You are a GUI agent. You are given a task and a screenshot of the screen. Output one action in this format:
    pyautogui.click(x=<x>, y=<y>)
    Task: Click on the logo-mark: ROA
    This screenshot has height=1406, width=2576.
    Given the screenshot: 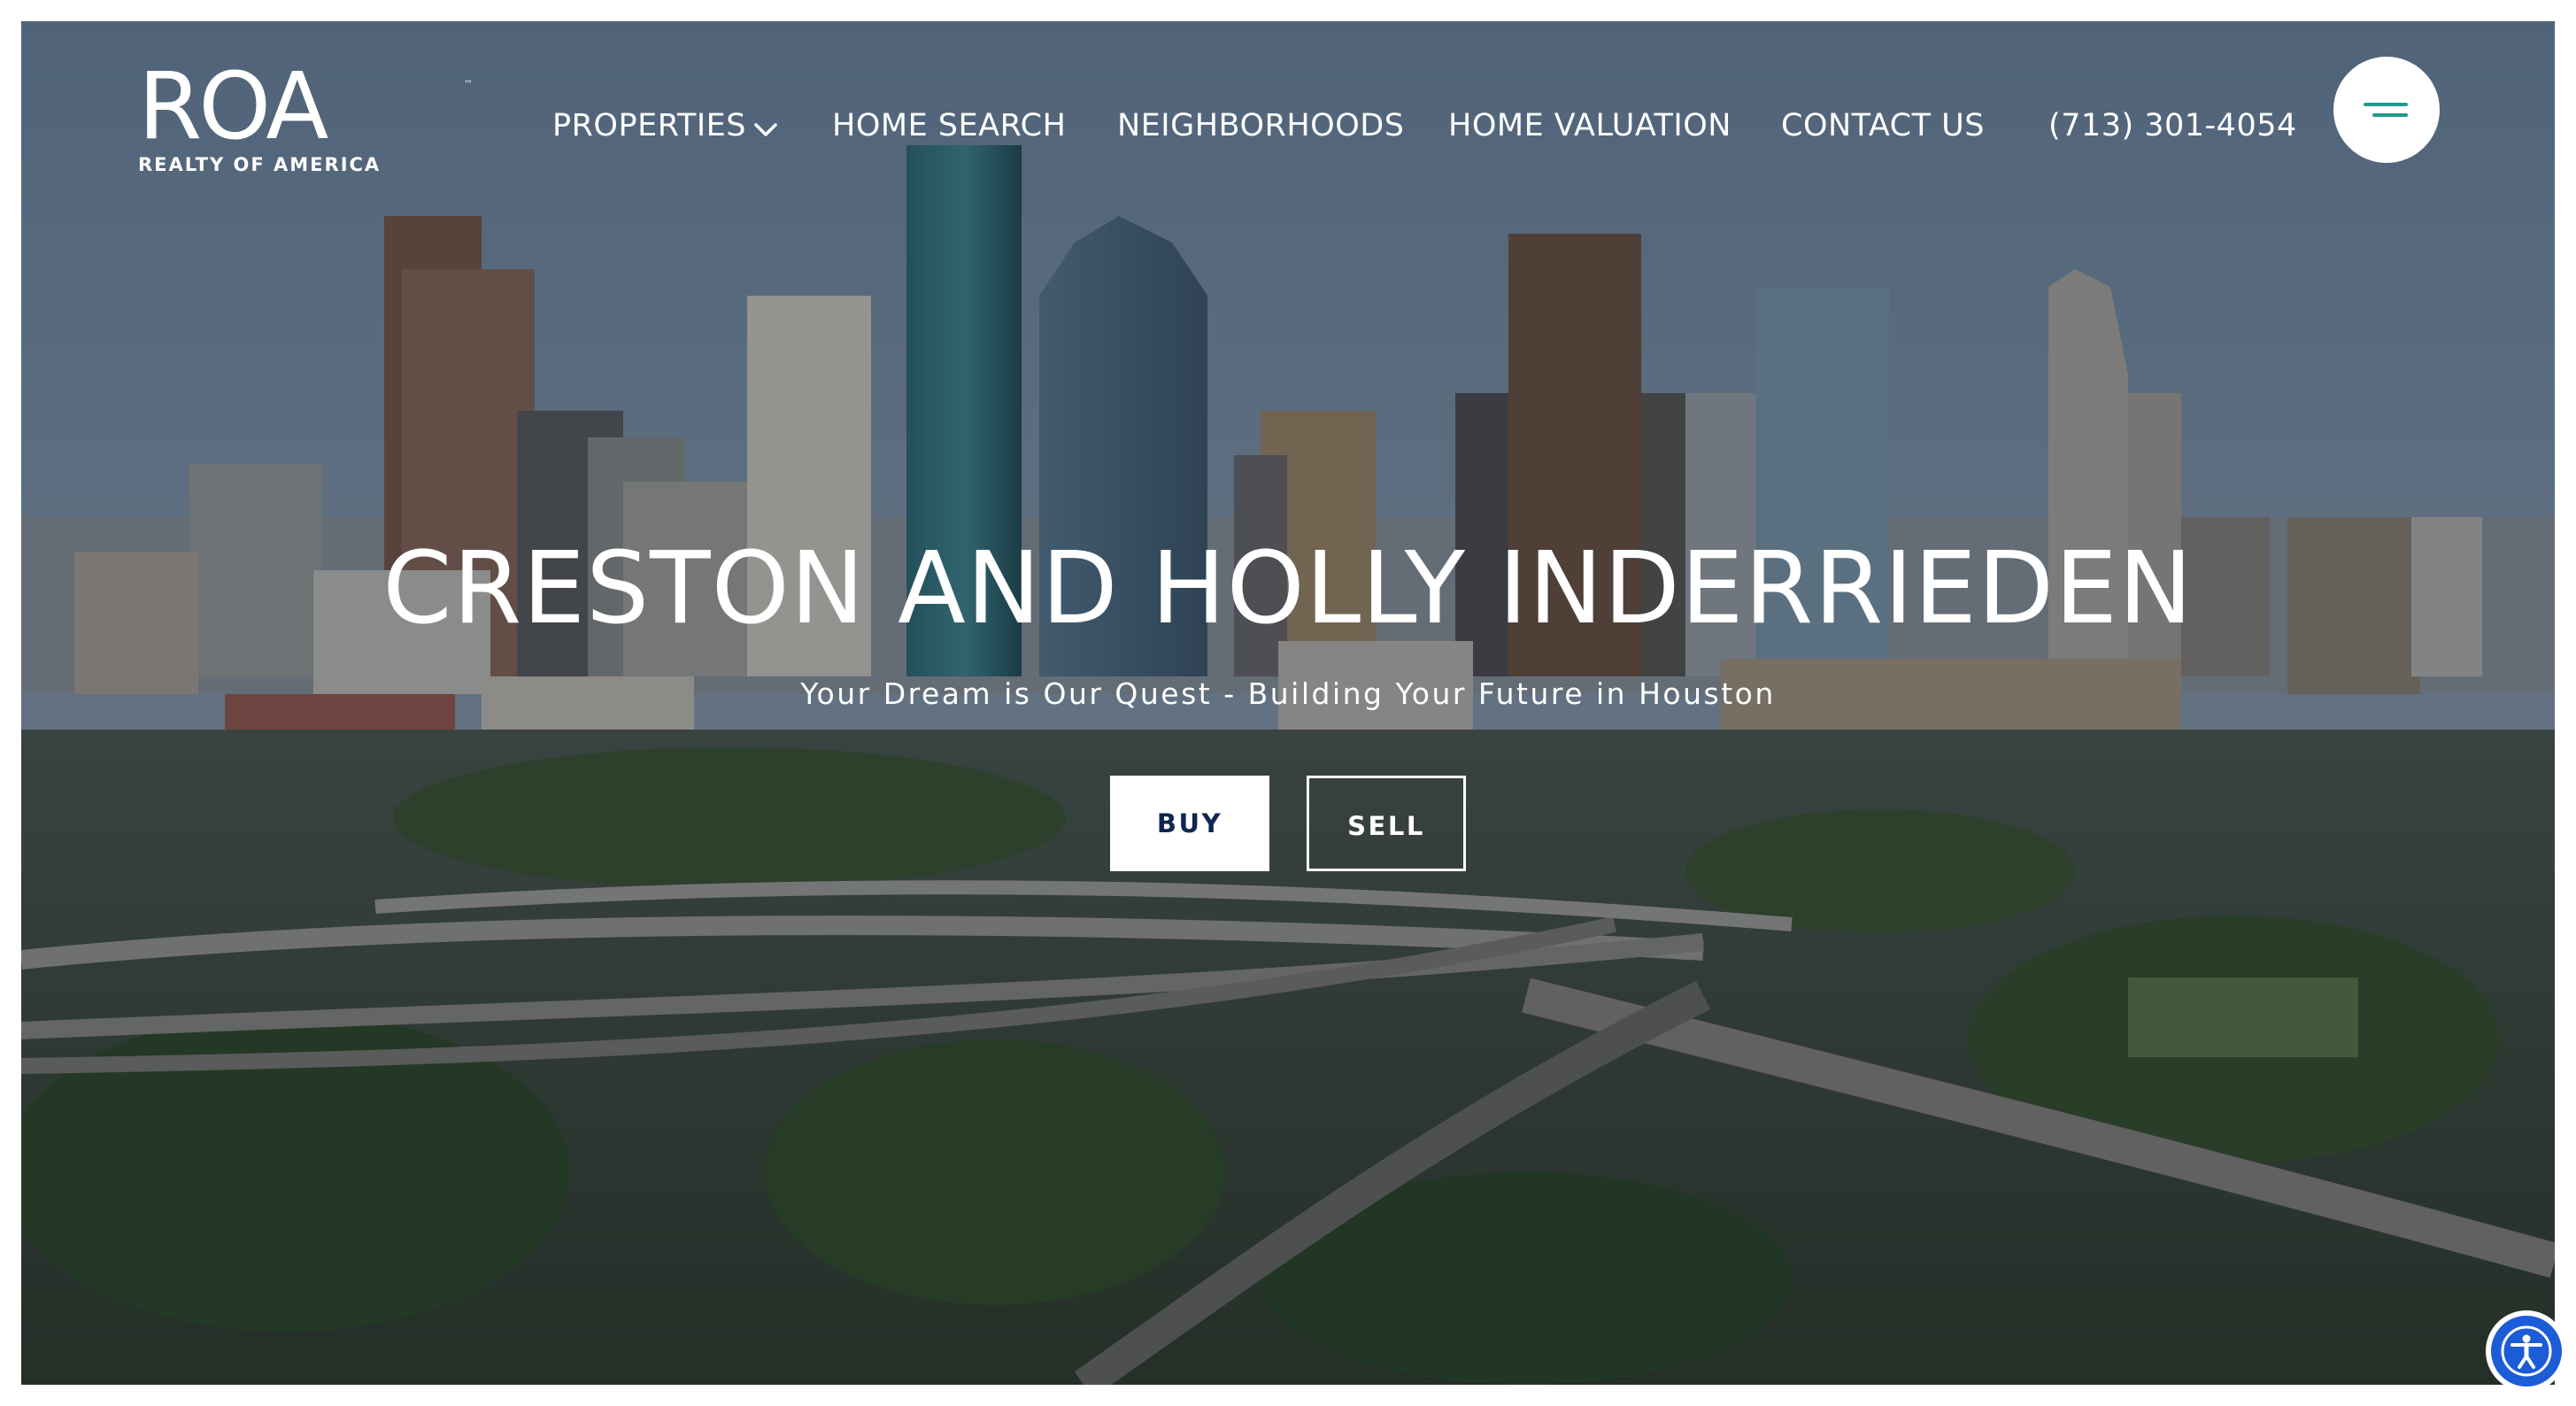 What is the action you would take?
    pyautogui.click(x=233, y=106)
    